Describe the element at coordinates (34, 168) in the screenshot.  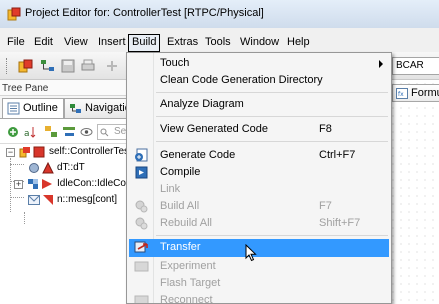
I see `variable-icon` at that location.